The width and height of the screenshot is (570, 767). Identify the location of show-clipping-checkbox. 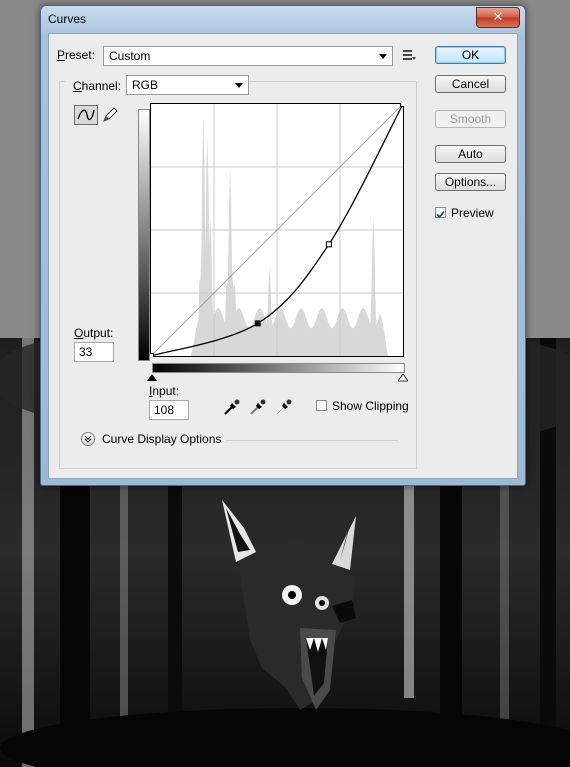
(321, 405).